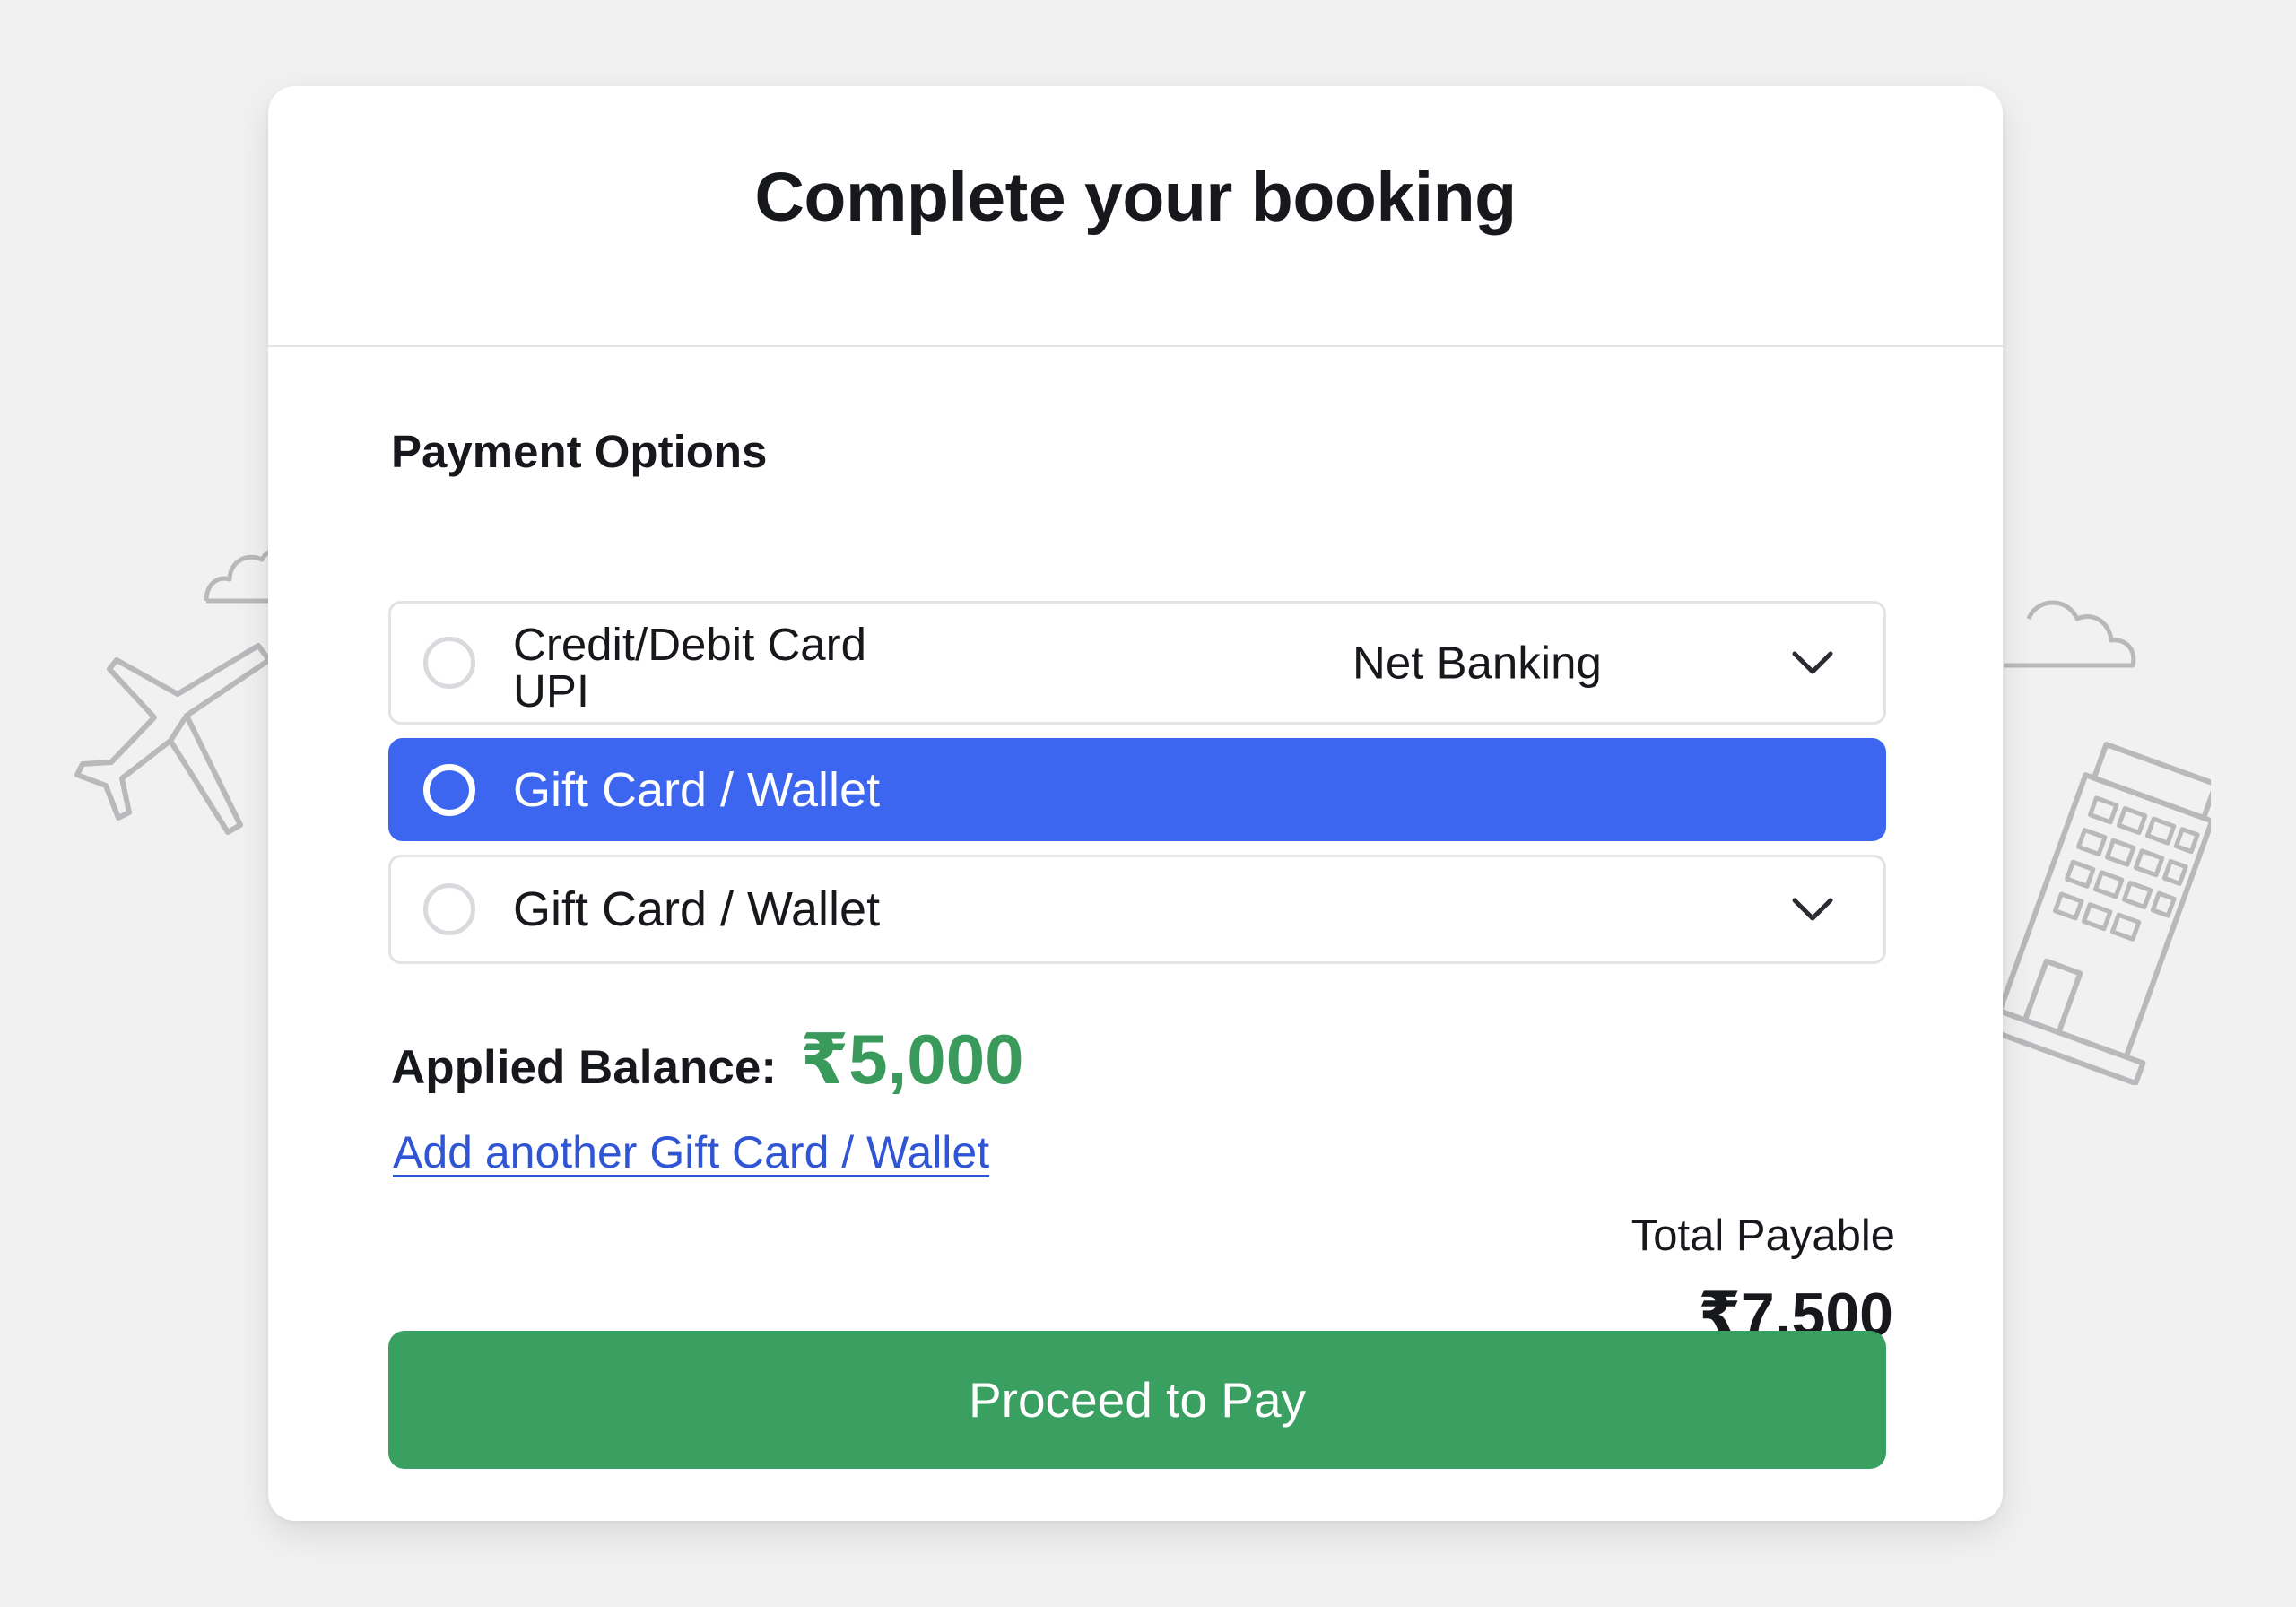 This screenshot has width=2296, height=1607. What do you see at coordinates (173, 736) in the screenshot?
I see `airplane-icon` at bounding box center [173, 736].